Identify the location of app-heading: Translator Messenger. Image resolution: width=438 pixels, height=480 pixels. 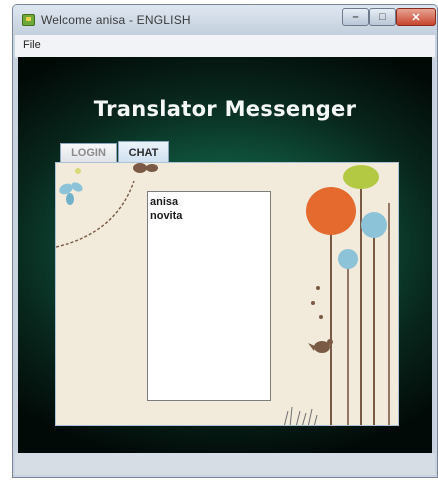
(225, 109).